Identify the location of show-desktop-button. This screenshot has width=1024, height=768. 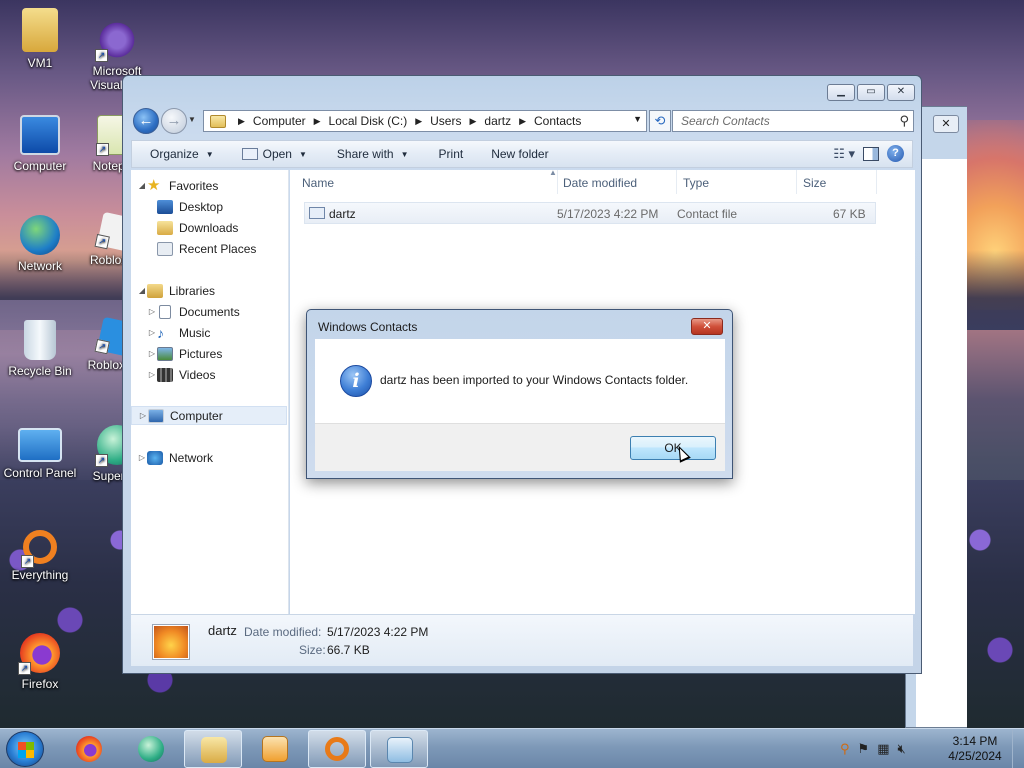
(1018, 748).